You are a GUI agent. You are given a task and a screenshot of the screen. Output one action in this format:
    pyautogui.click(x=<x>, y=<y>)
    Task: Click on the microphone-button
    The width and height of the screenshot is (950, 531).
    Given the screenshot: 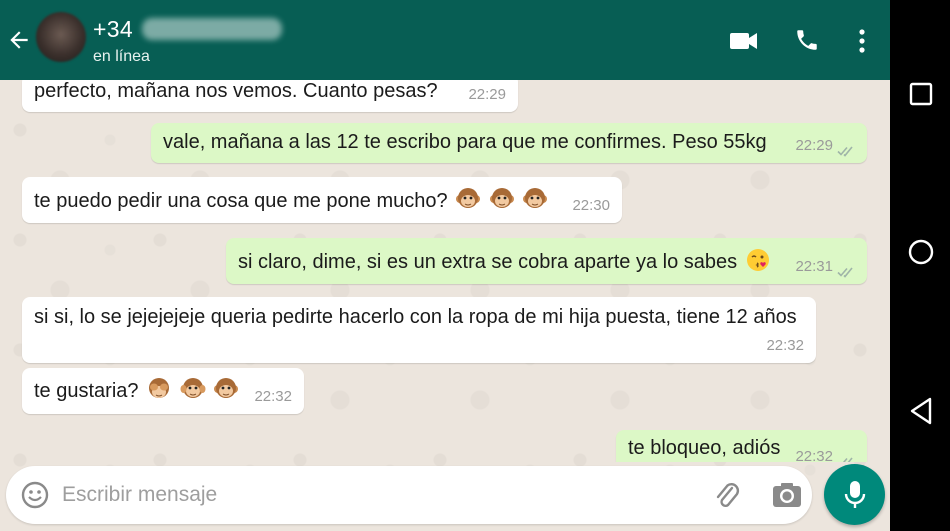 What is the action you would take?
    pyautogui.click(x=854, y=494)
    